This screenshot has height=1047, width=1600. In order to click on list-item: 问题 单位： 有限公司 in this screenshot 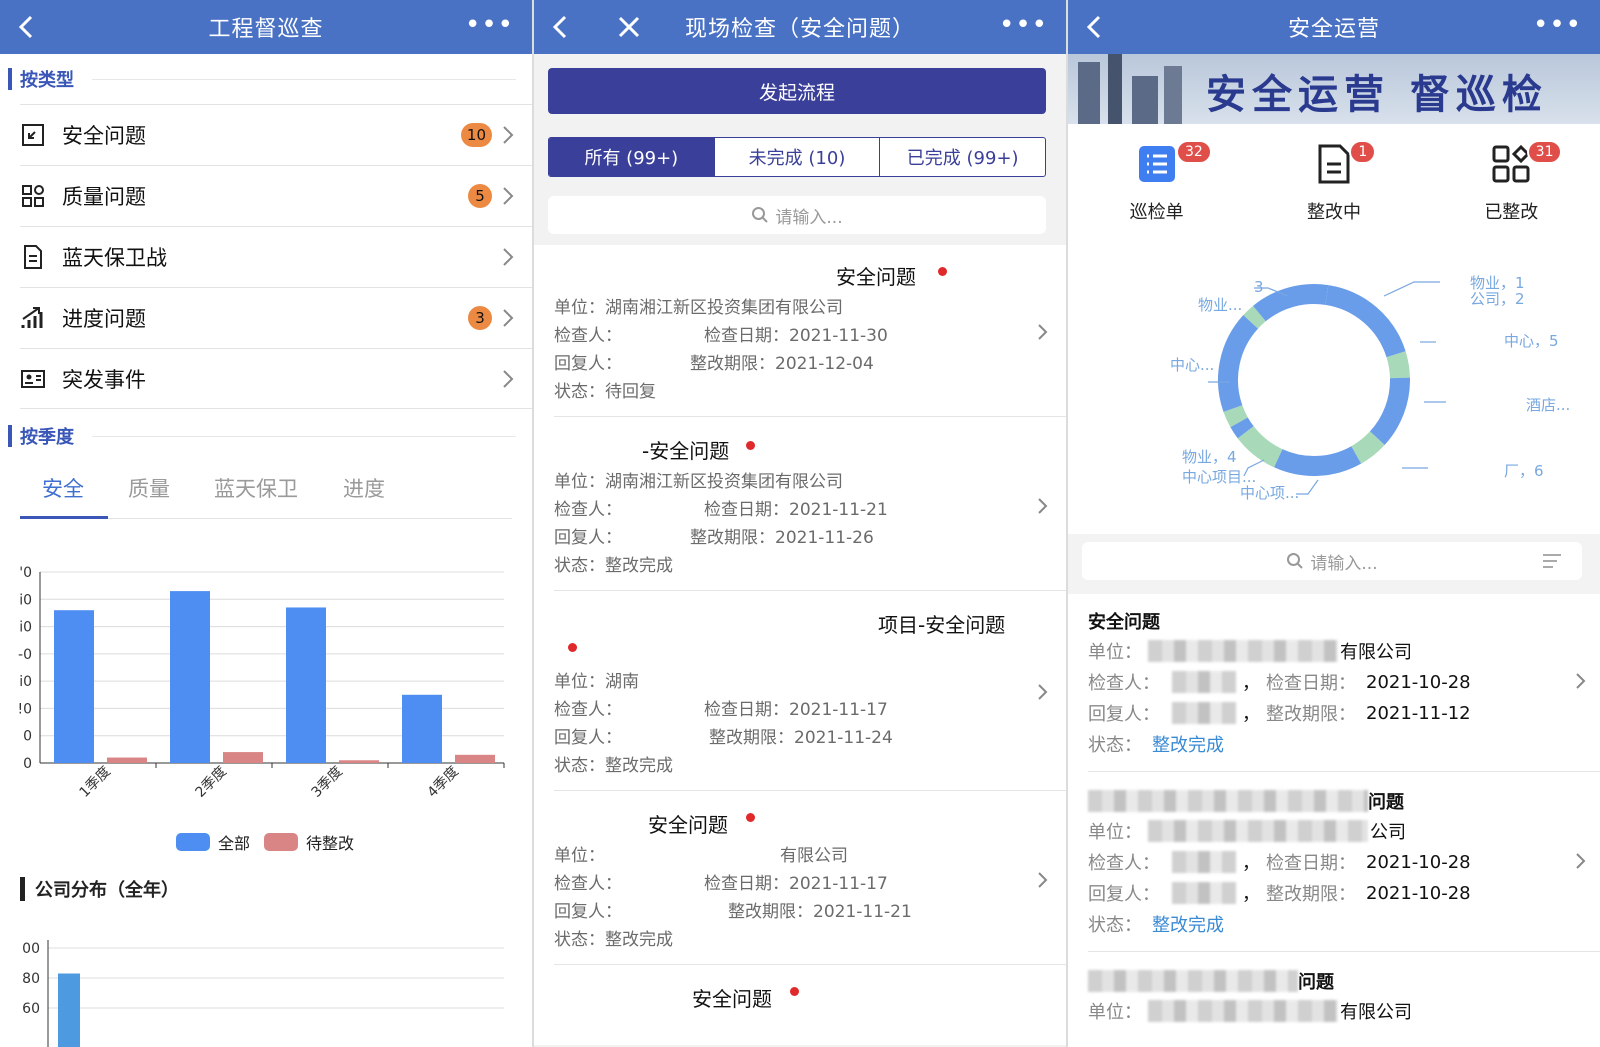, I will do `click(1344, 999)`.